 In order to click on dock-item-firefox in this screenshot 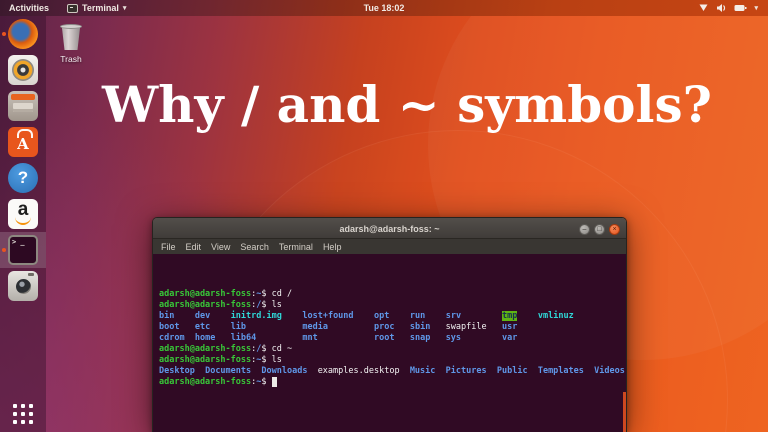, I will do `click(23, 34)`.